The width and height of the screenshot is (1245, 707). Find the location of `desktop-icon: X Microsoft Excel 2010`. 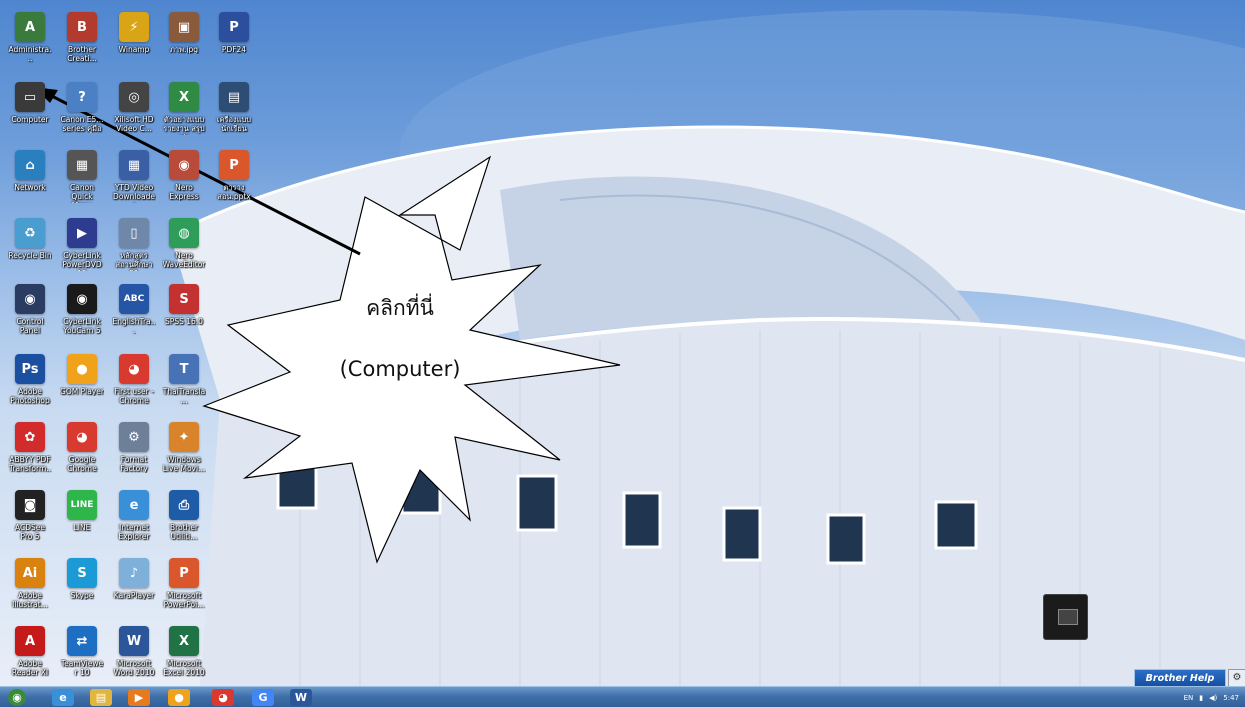

desktop-icon: X Microsoft Excel 2010 is located at coordinates (184, 655).